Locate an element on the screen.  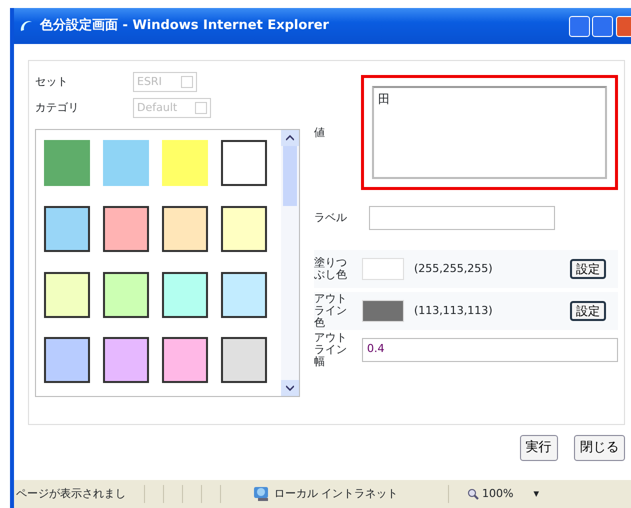
minimize-button is located at coordinates (579, 26).